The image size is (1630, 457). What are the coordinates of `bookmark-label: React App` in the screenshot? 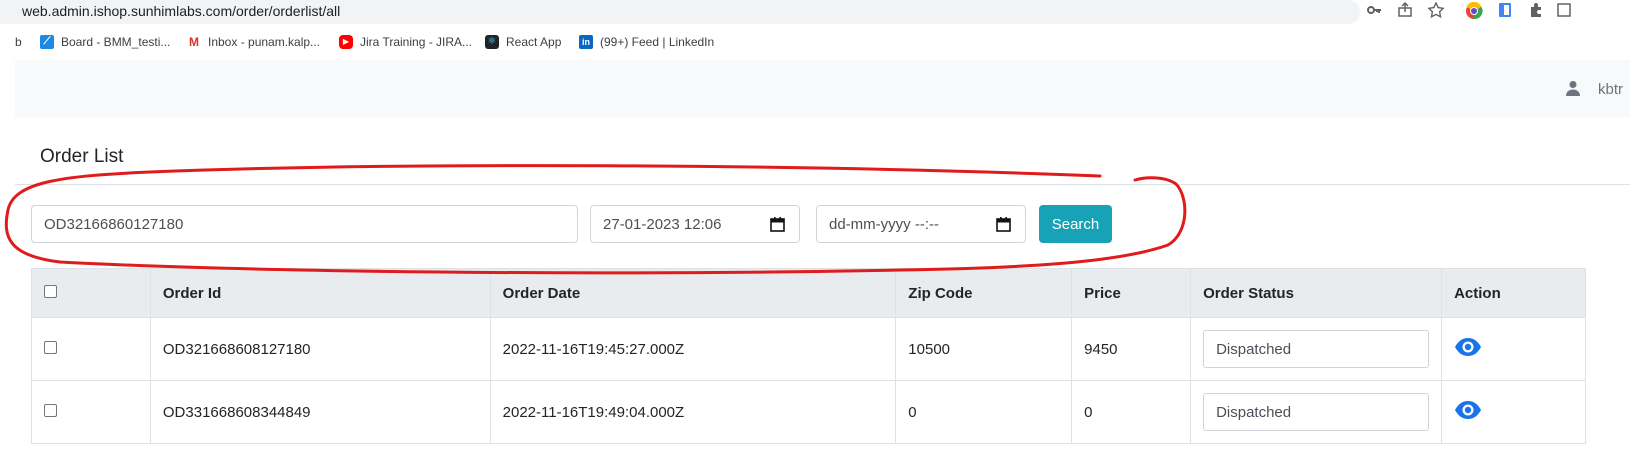 It's located at (534, 42).